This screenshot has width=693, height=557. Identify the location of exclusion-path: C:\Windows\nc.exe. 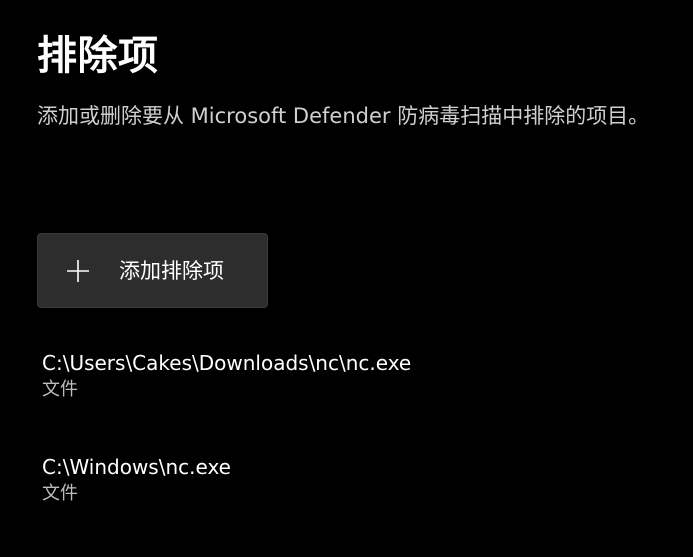
(136, 467).